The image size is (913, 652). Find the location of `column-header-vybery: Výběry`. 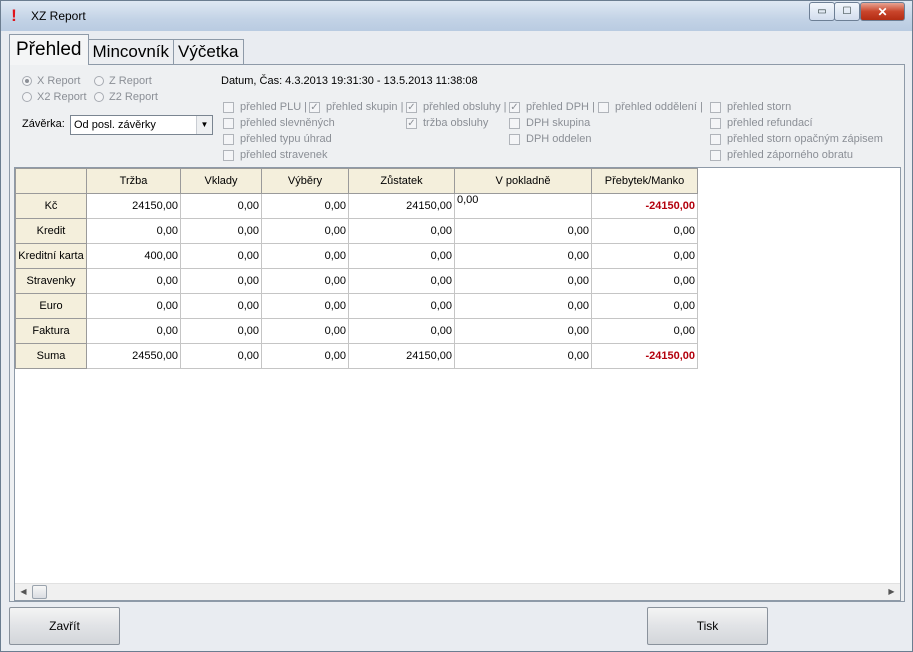

column-header-vybery: Výběry is located at coordinates (305, 181).